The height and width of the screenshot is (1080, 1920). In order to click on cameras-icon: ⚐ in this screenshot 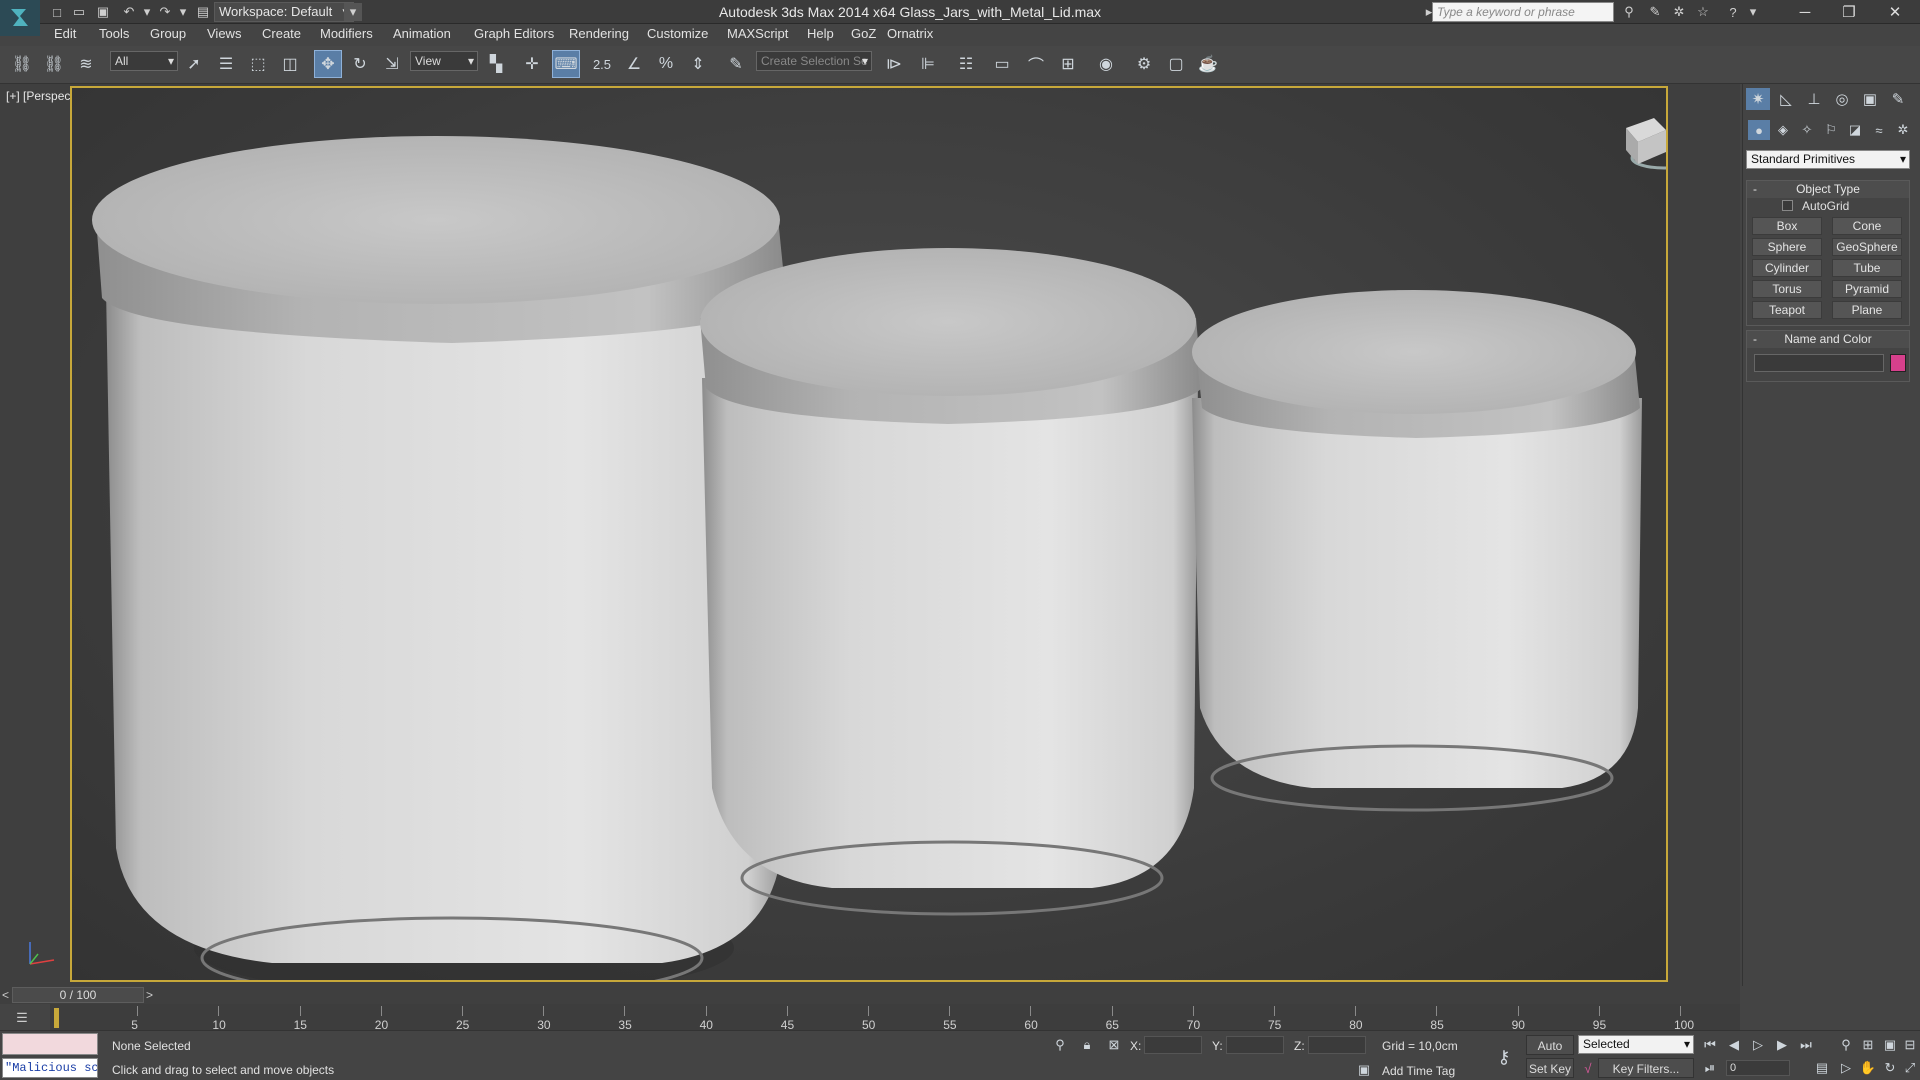, I will do `click(1831, 130)`.